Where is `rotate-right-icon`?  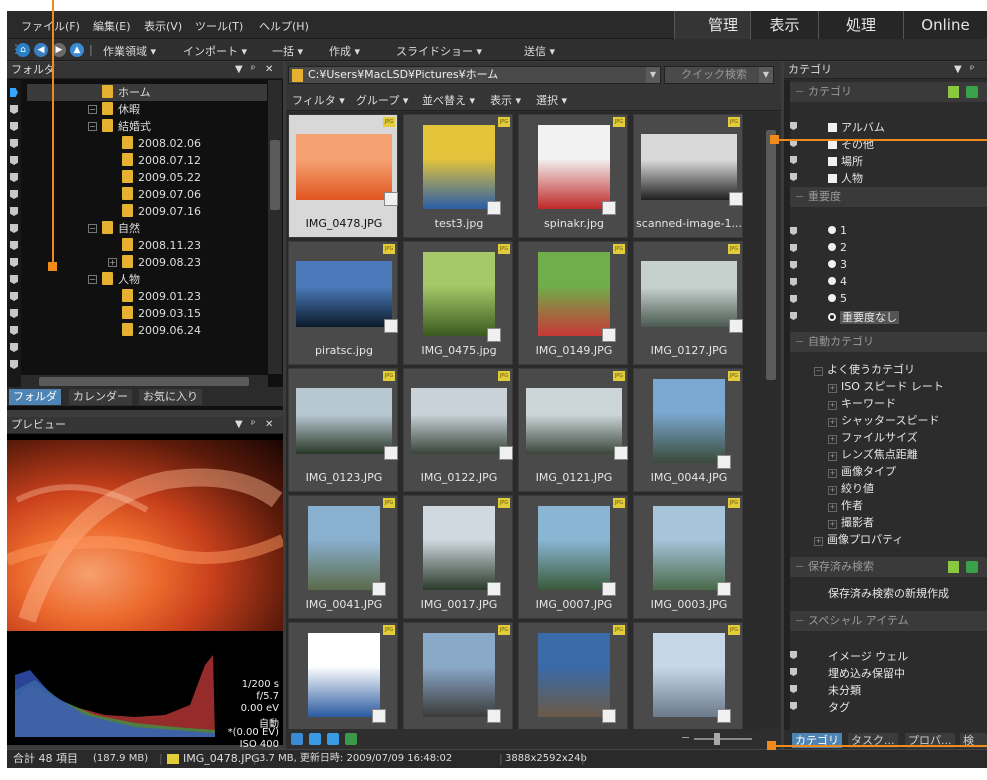 rotate-right-icon is located at coordinates (333, 739).